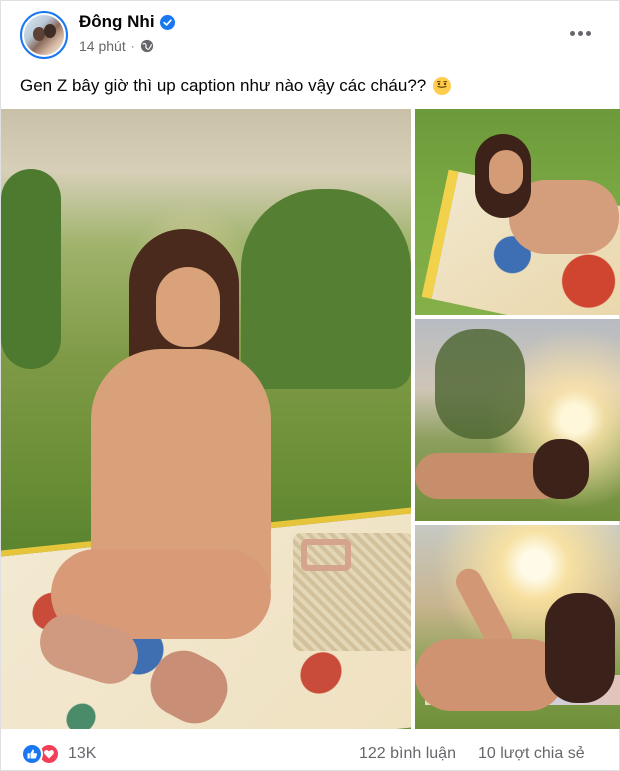  I want to click on shares-count: 10 lượt chia sẻ, so click(531, 754).